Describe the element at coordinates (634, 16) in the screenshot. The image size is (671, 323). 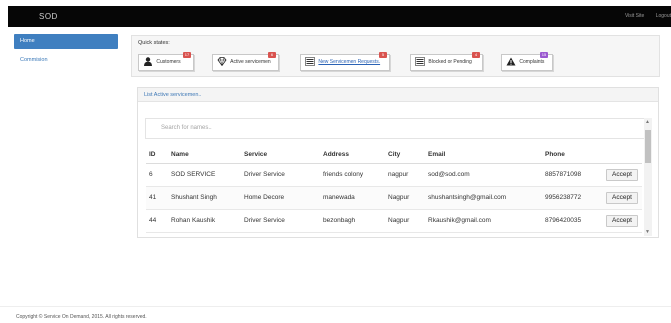
I see `visit-site-link: Visit Site` at that location.